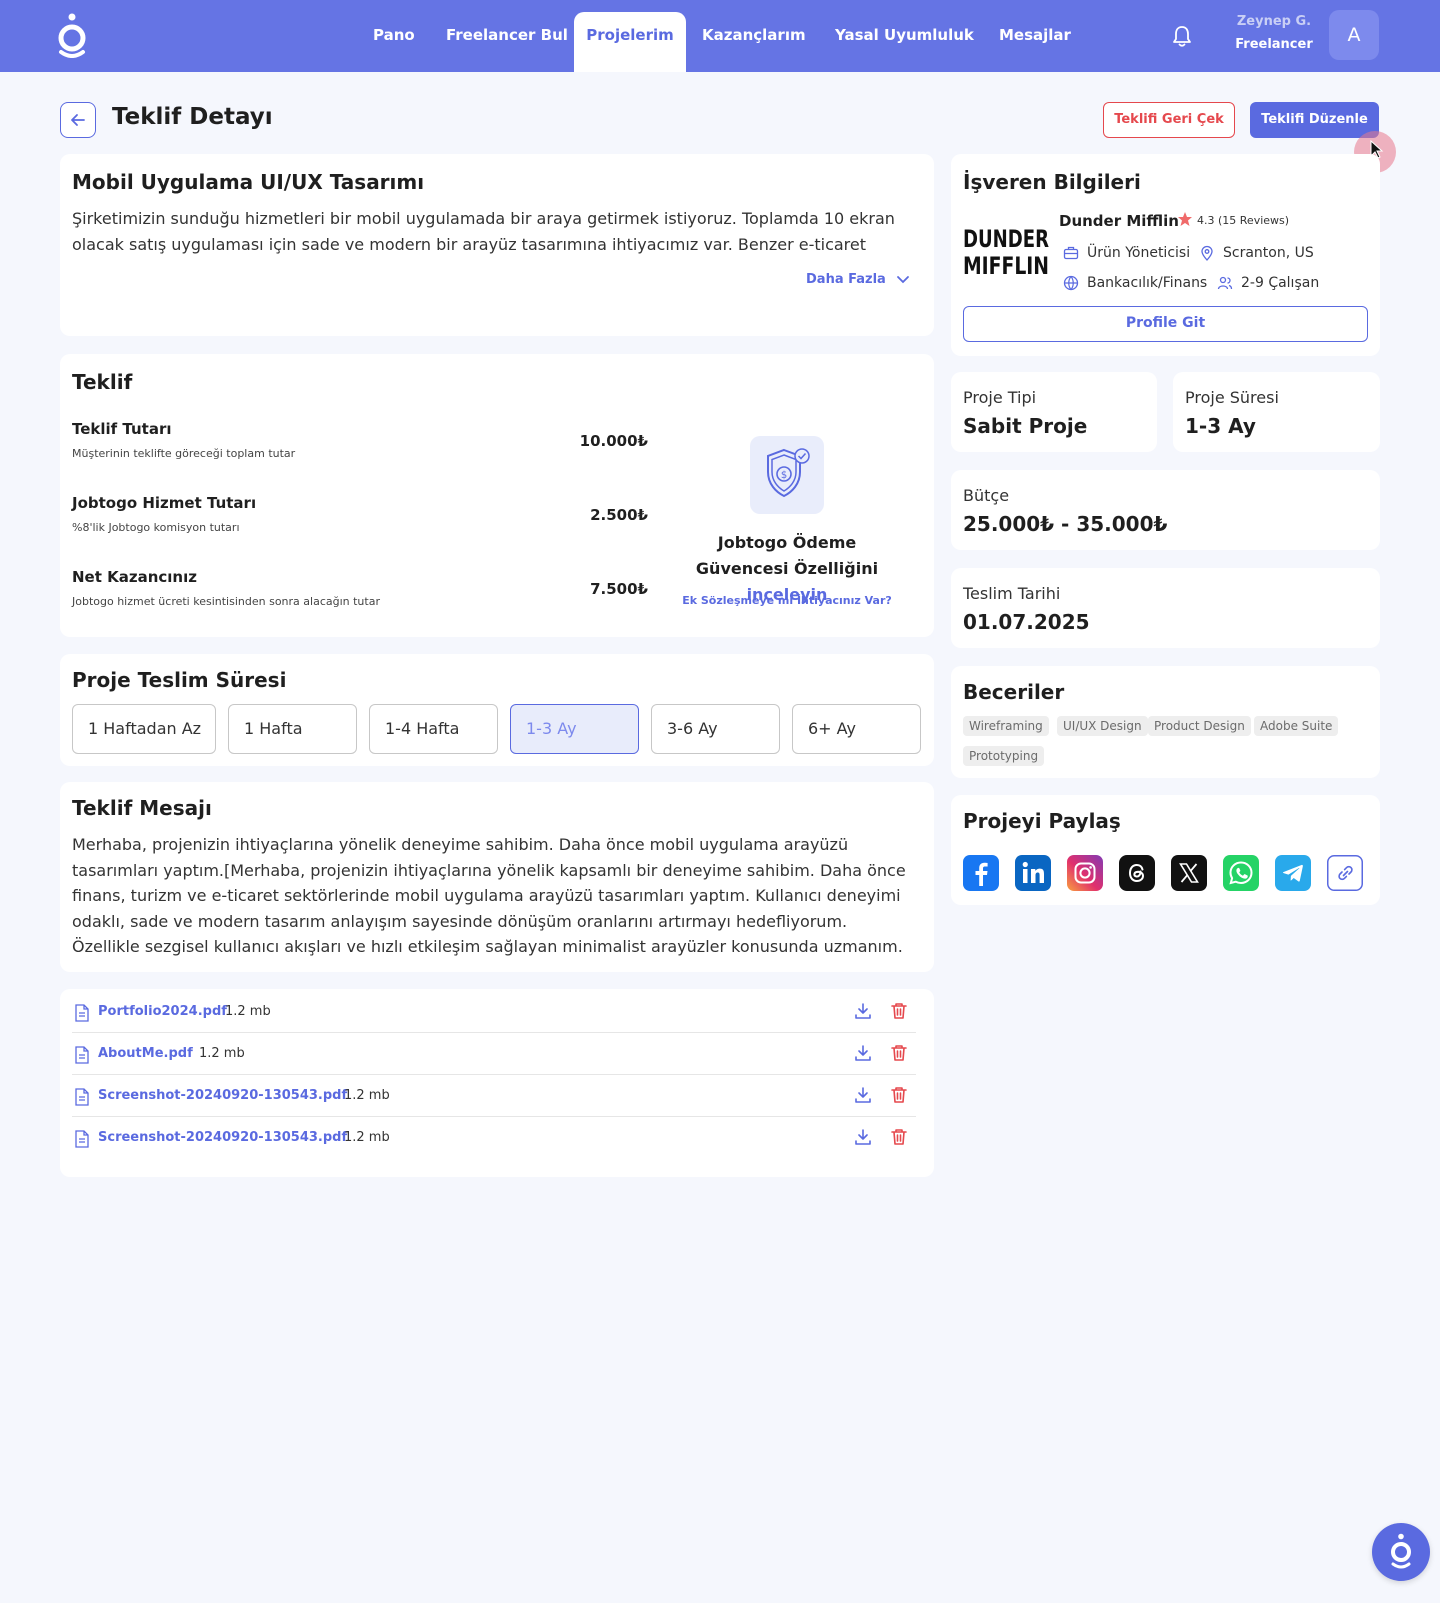  What do you see at coordinates (1006, 726) in the screenshot?
I see `skill-tag: Wireframing` at bounding box center [1006, 726].